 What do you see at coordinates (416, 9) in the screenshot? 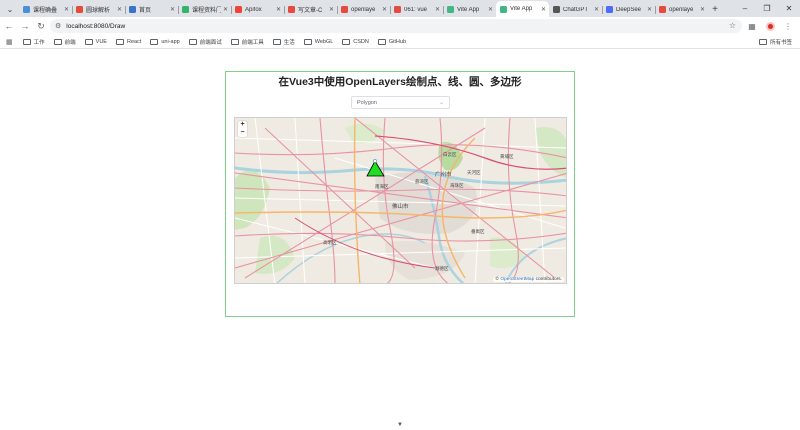
I see `browser-tab: 061: vue ✕` at bounding box center [416, 9].